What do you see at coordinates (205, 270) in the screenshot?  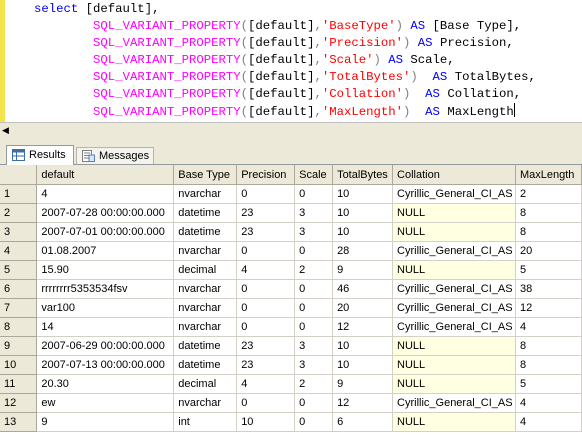 I see `table-cell: decimal` at bounding box center [205, 270].